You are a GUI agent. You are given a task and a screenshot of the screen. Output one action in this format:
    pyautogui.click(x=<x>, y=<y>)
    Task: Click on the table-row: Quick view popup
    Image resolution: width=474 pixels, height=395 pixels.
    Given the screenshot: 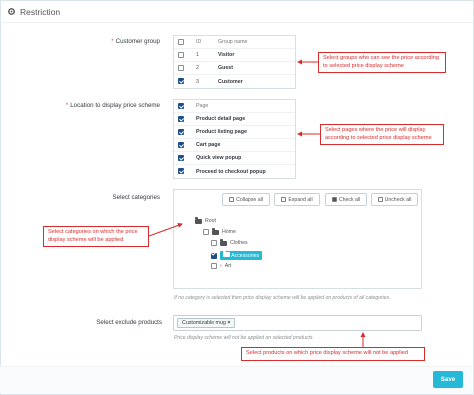 What is the action you would take?
    pyautogui.click(x=234, y=158)
    